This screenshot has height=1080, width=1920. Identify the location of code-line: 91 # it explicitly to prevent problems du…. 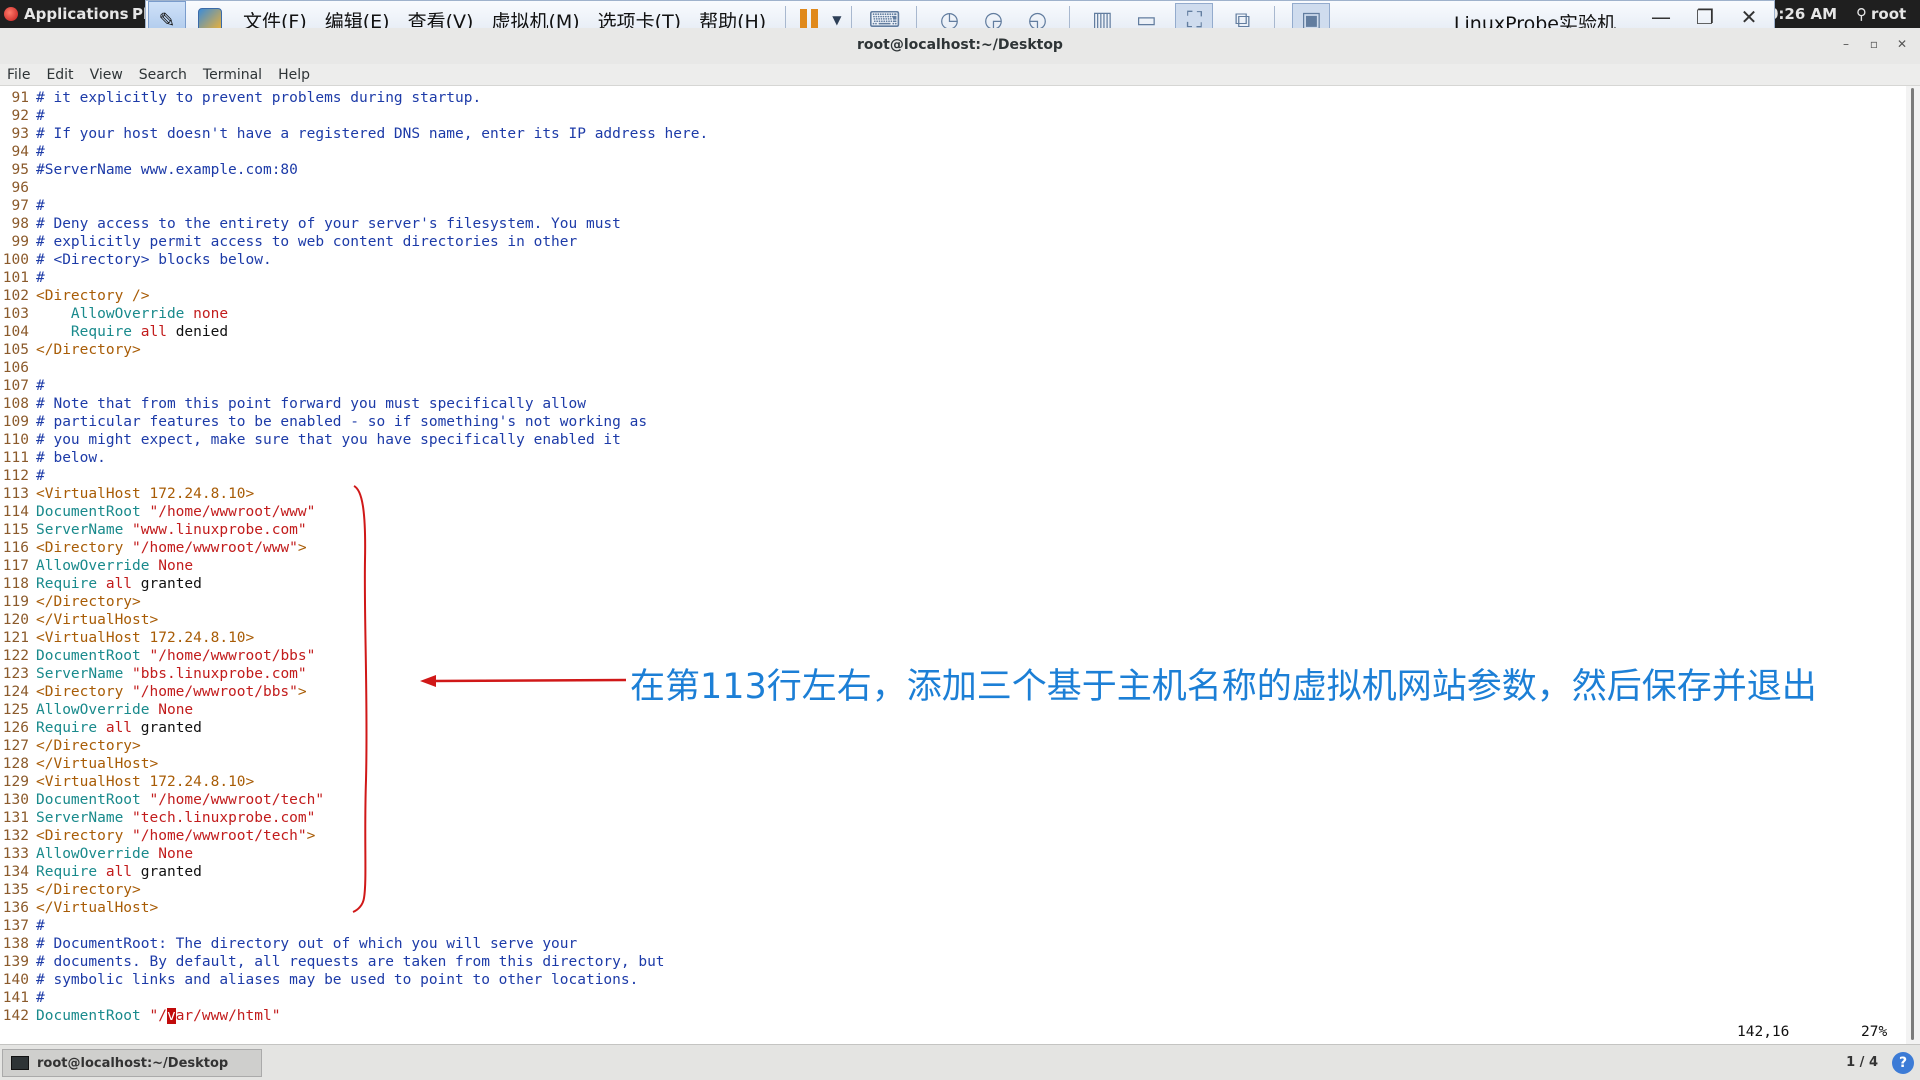
(241, 98).